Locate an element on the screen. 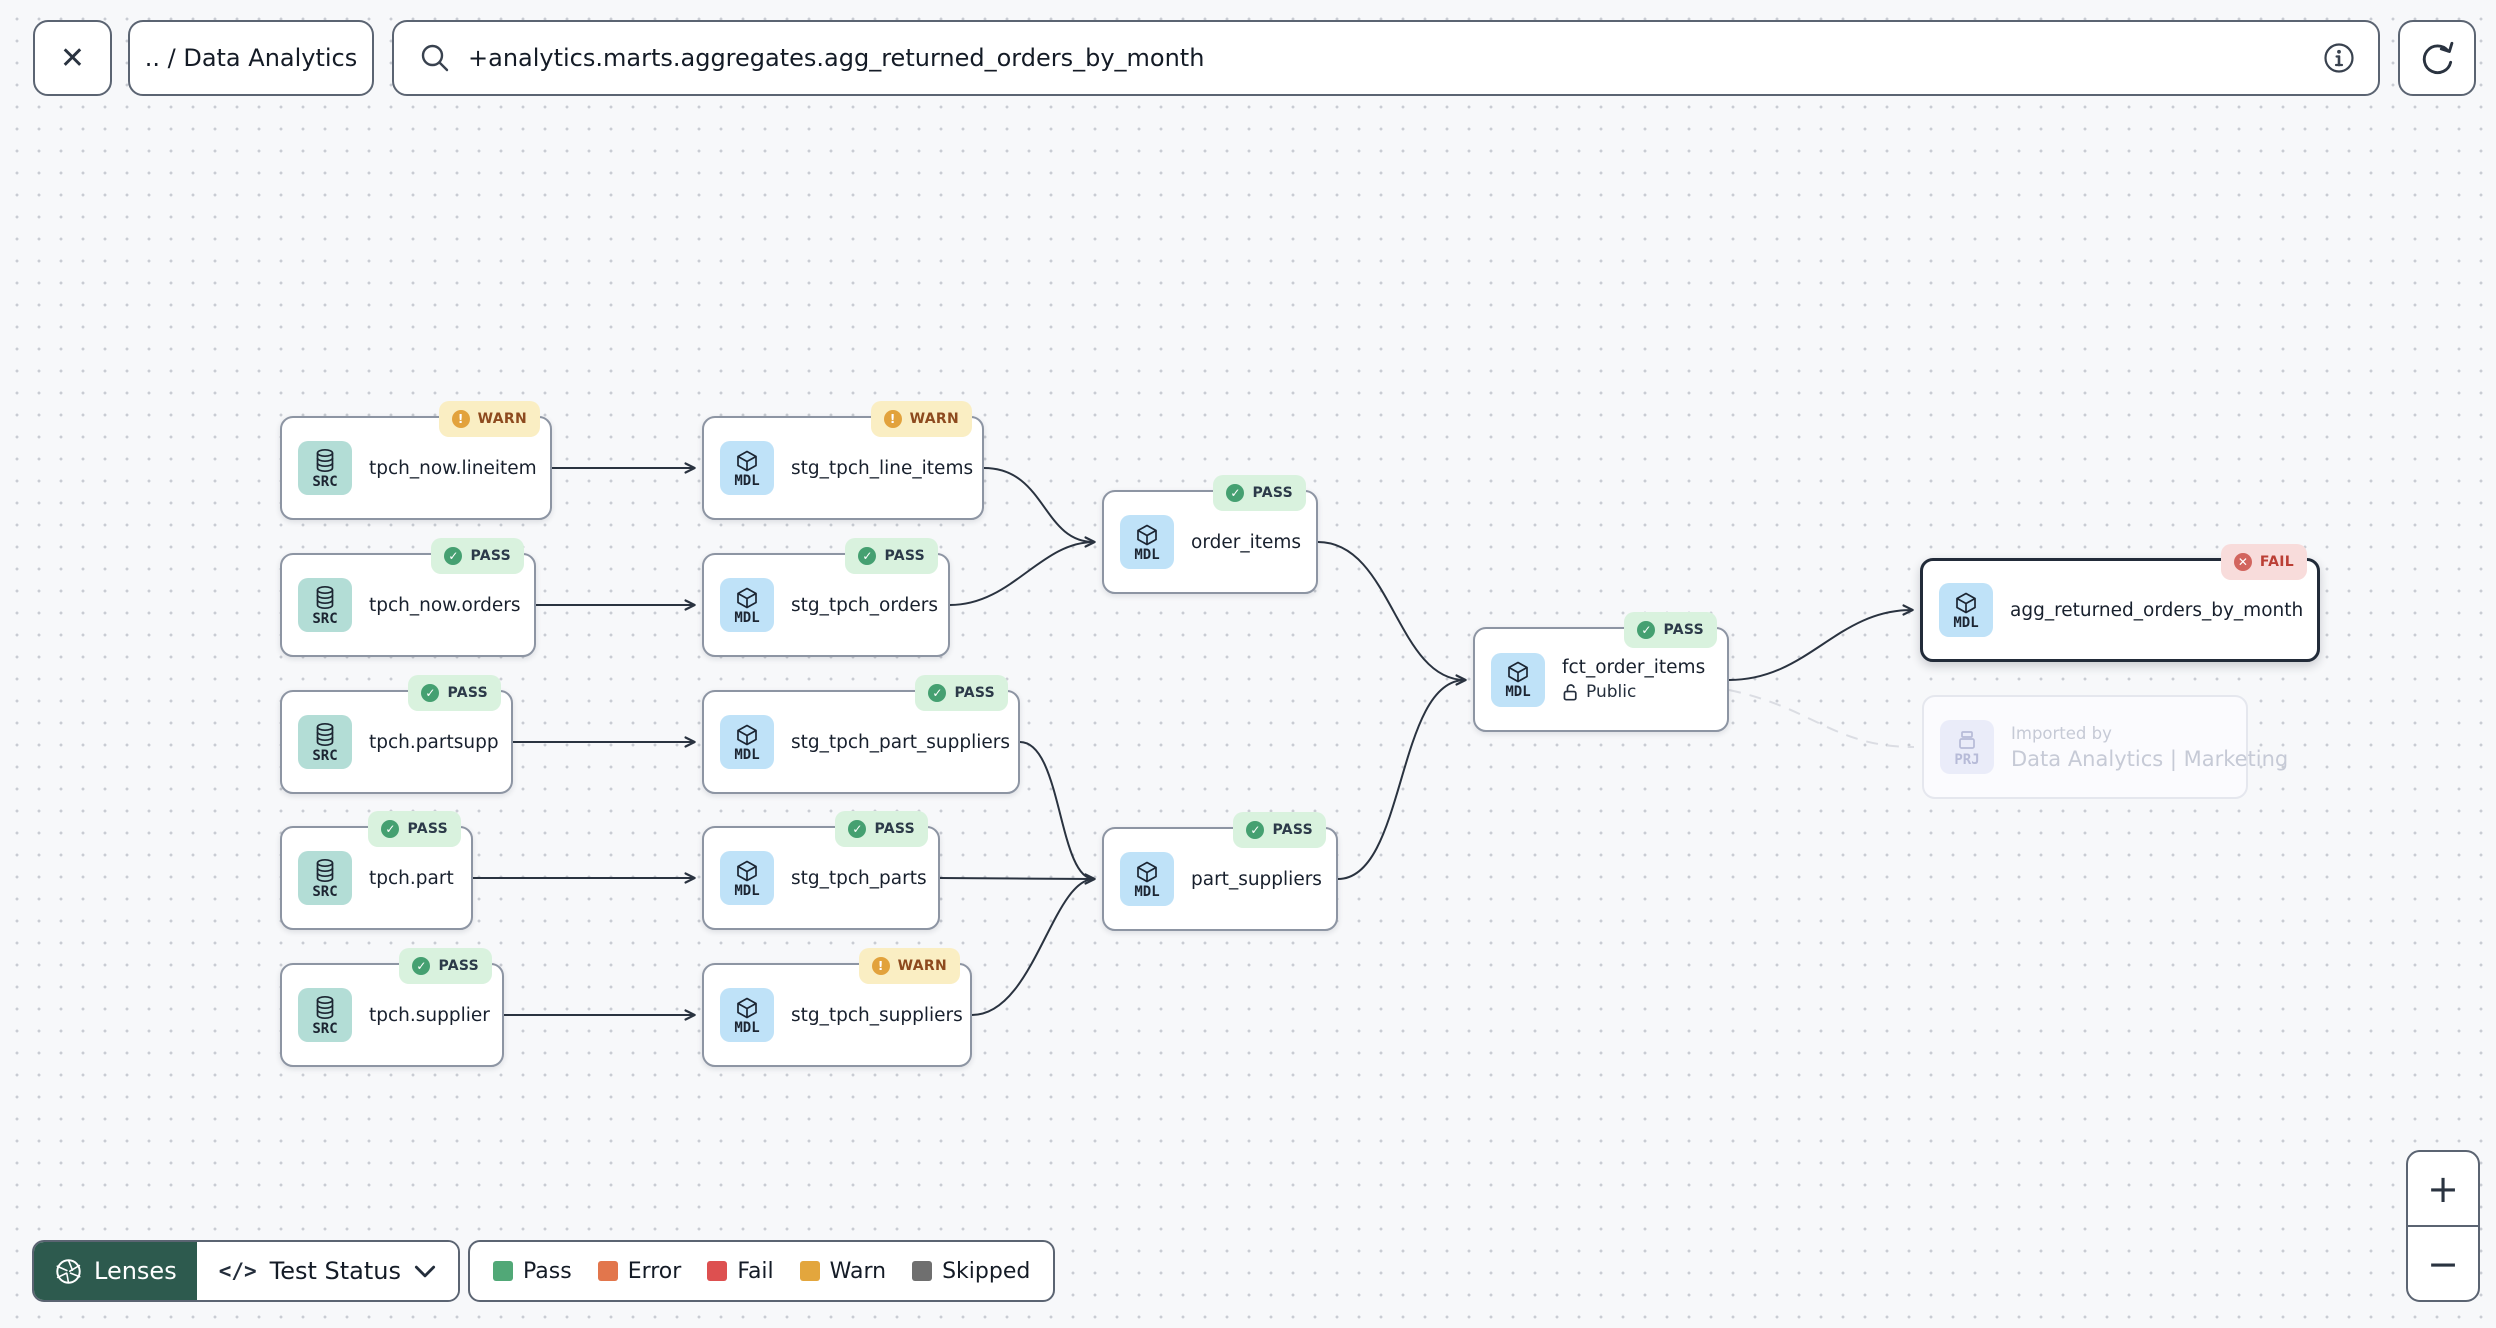 The width and height of the screenshot is (2496, 1328). node-stg_tpch_suppliers: ! WARN MDL stg_tpch_suppliers is located at coordinates (837, 1007).